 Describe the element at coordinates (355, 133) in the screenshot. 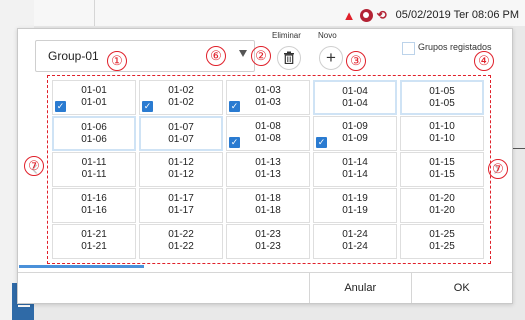

I see `group-cell: 01-09 01-09 ✓` at that location.